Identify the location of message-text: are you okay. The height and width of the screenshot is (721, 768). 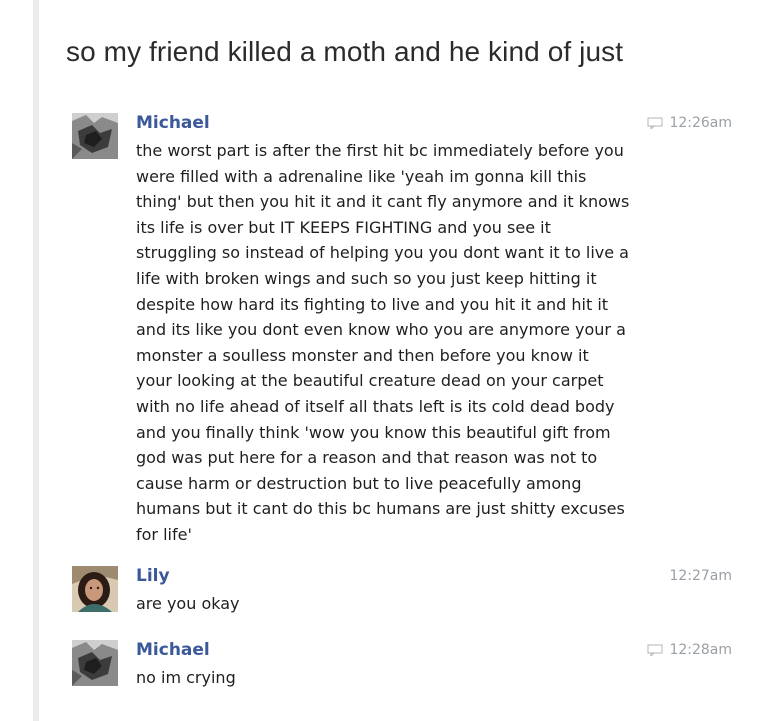
(188, 603).